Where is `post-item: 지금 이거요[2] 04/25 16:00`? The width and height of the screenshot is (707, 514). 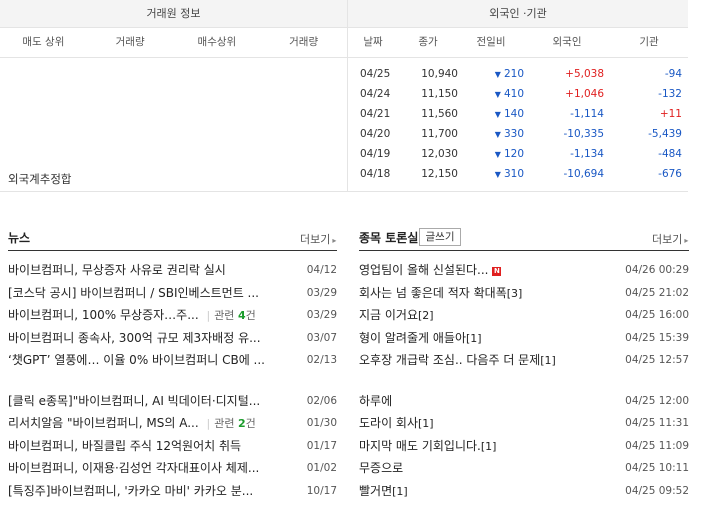 post-item: 지금 이거요[2] 04/25 16:00 is located at coordinates (524, 315).